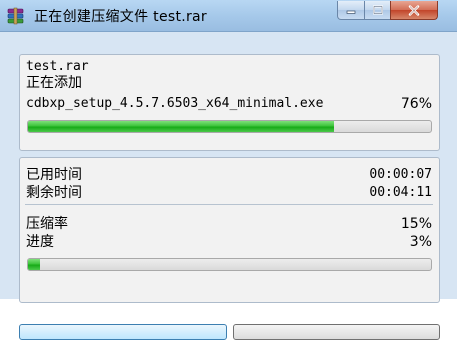 Image resolution: width=457 pixels, height=340 pixels. I want to click on operation-status: 正在添加, so click(54, 83).